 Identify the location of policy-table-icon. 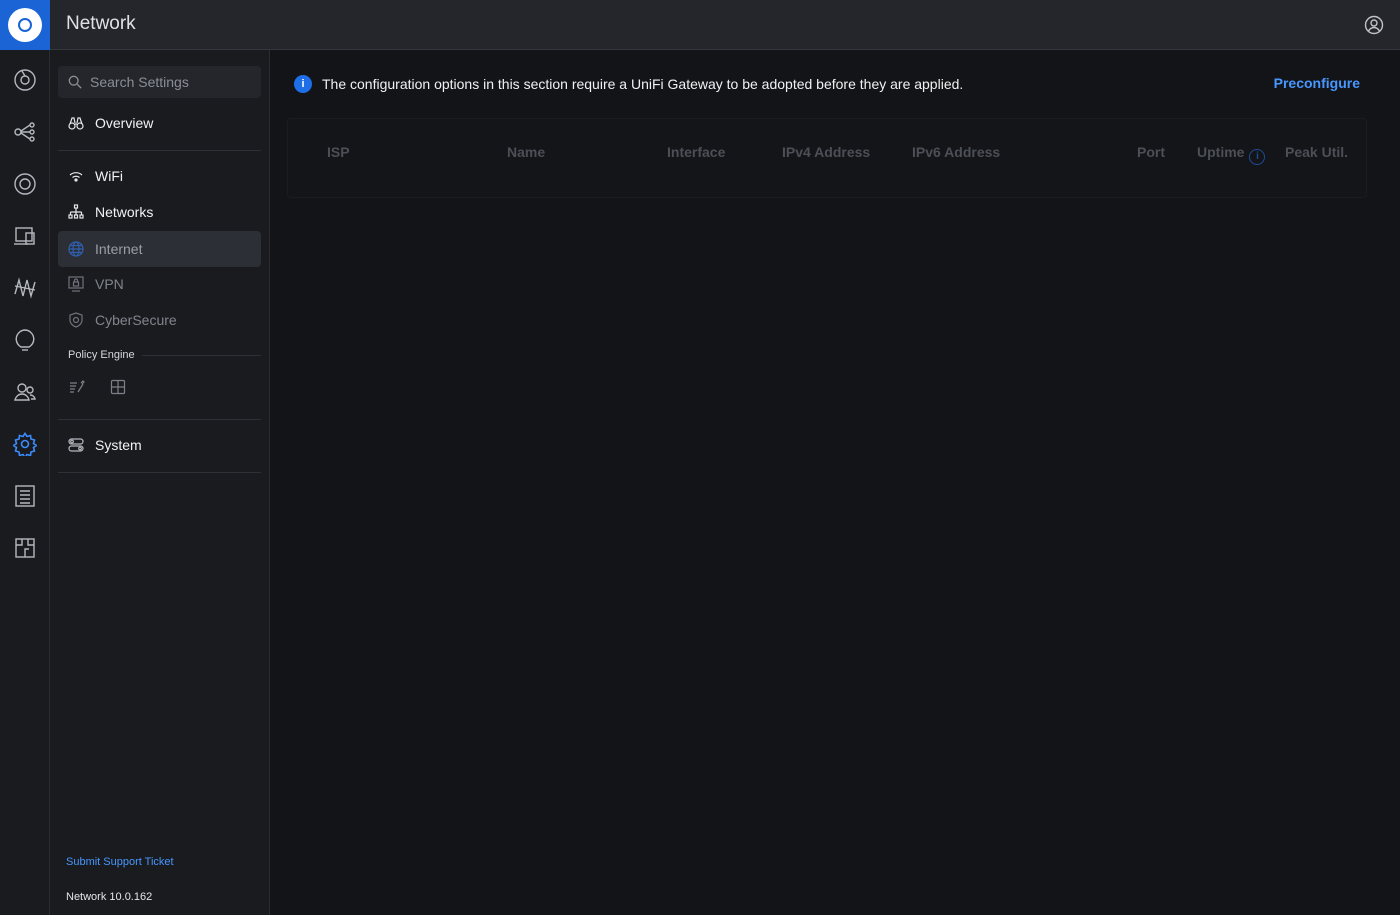
(118, 387).